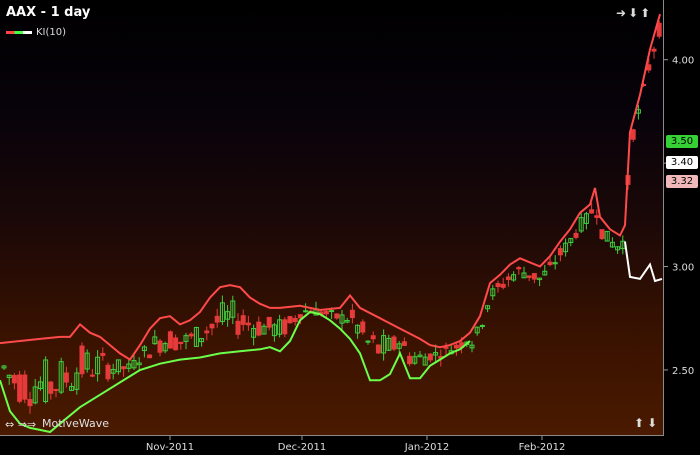 The image size is (700, 455). What do you see at coordinates (426, 447) in the screenshot?
I see `x-tick-label: Jan-2012` at bounding box center [426, 447].